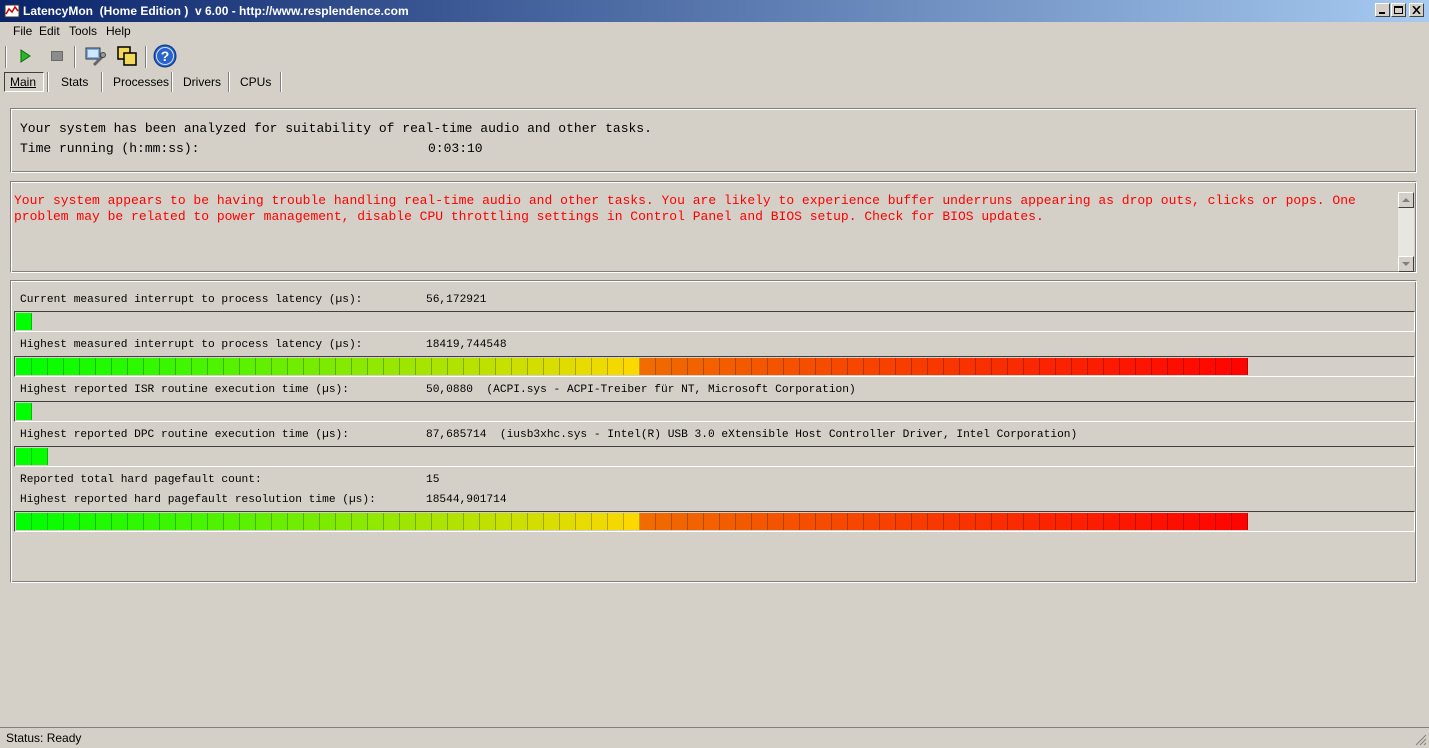  I want to click on app-icon, so click(12, 11).